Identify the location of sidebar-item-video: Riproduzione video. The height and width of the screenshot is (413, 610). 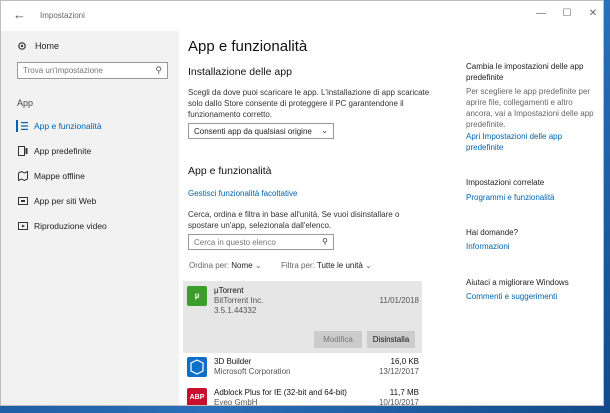
(90, 227).